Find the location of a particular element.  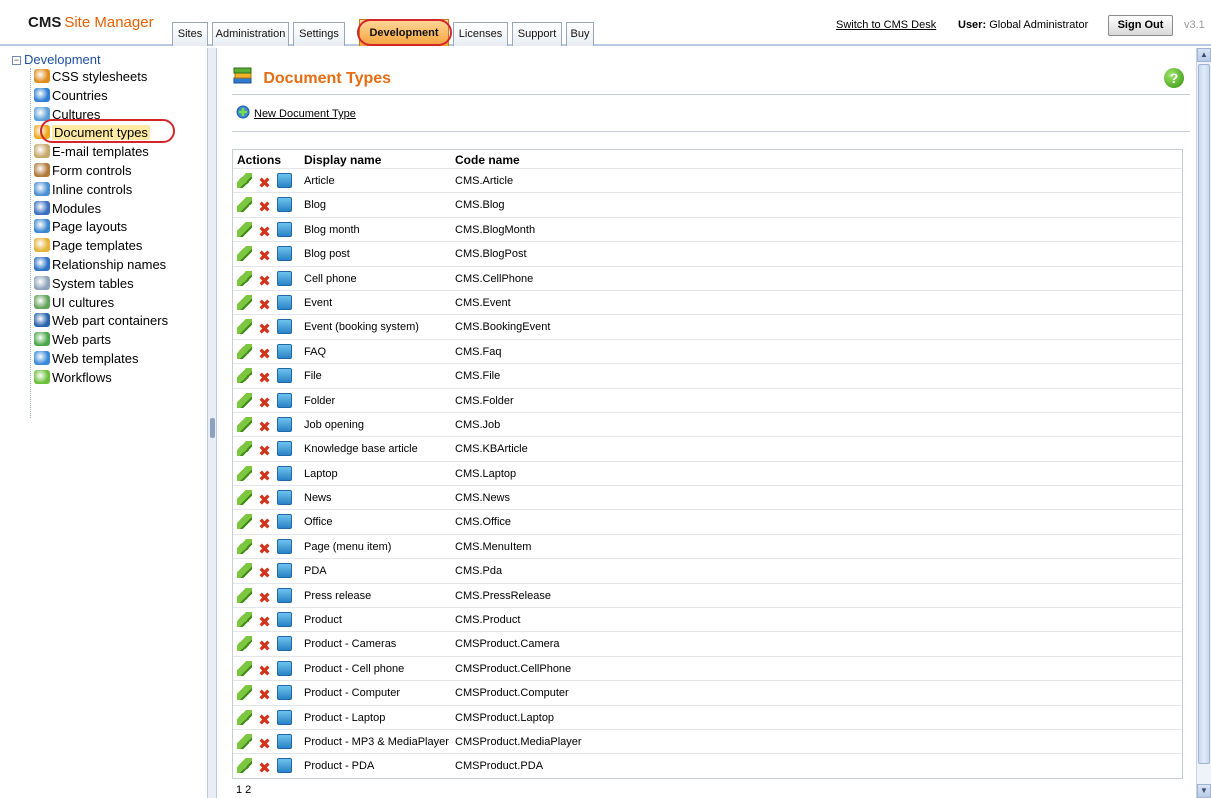

new-document-type-action: New Document Type is located at coordinates (296, 113).